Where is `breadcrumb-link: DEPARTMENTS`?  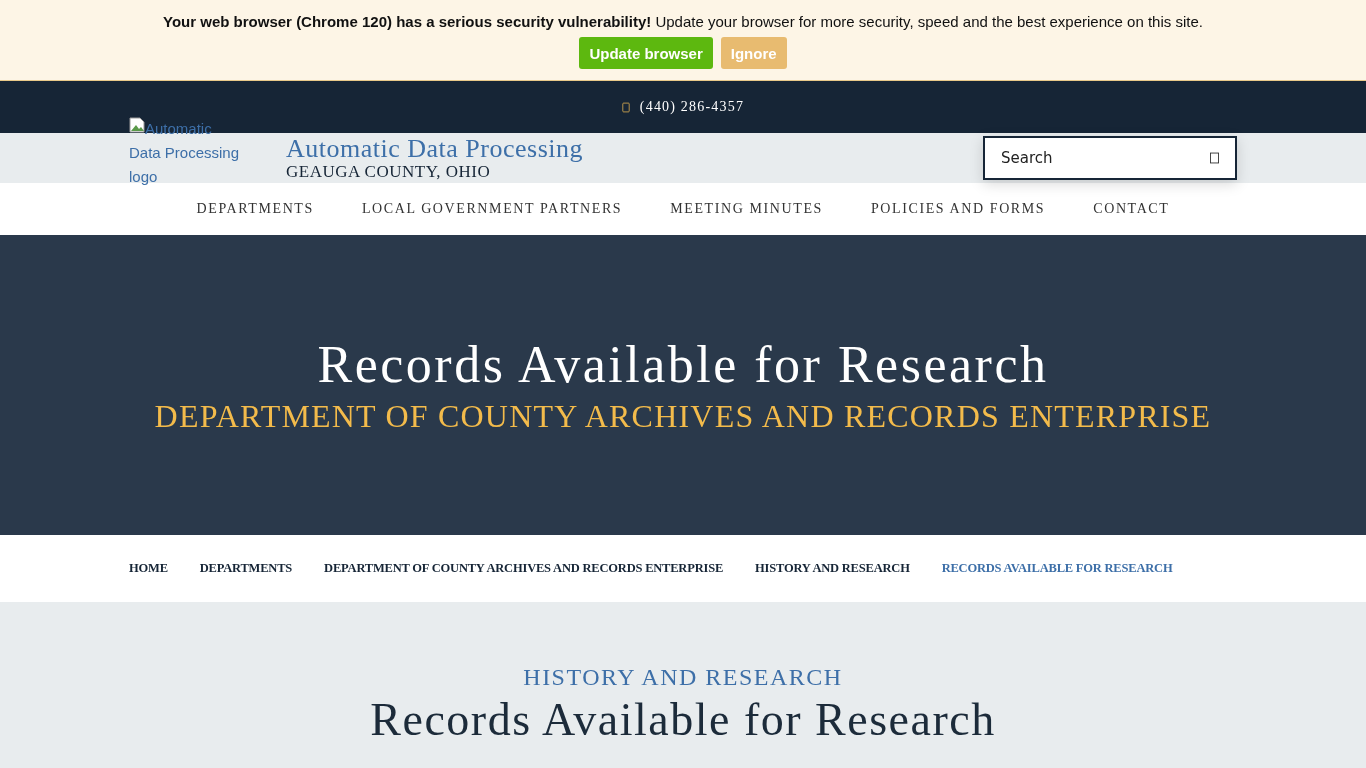
breadcrumb-link: DEPARTMENTS is located at coordinates (246, 568).